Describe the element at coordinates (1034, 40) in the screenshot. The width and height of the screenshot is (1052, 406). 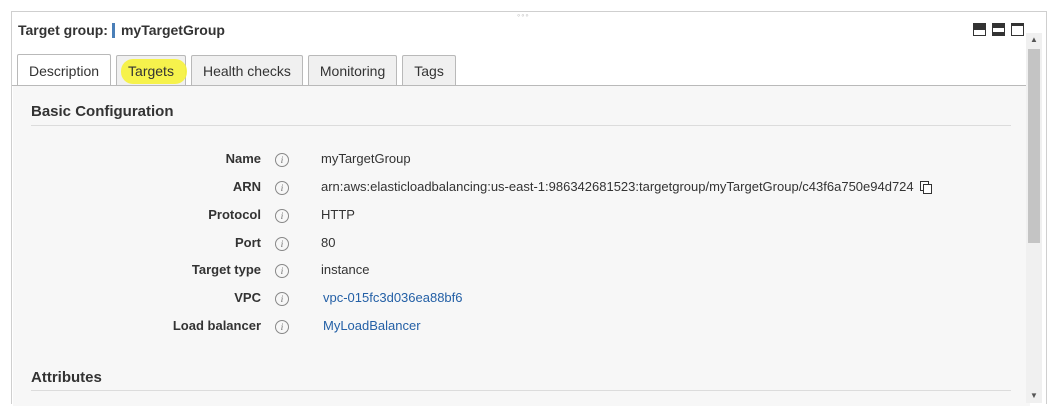
I see `scroll-up-icon: ▲` at that location.